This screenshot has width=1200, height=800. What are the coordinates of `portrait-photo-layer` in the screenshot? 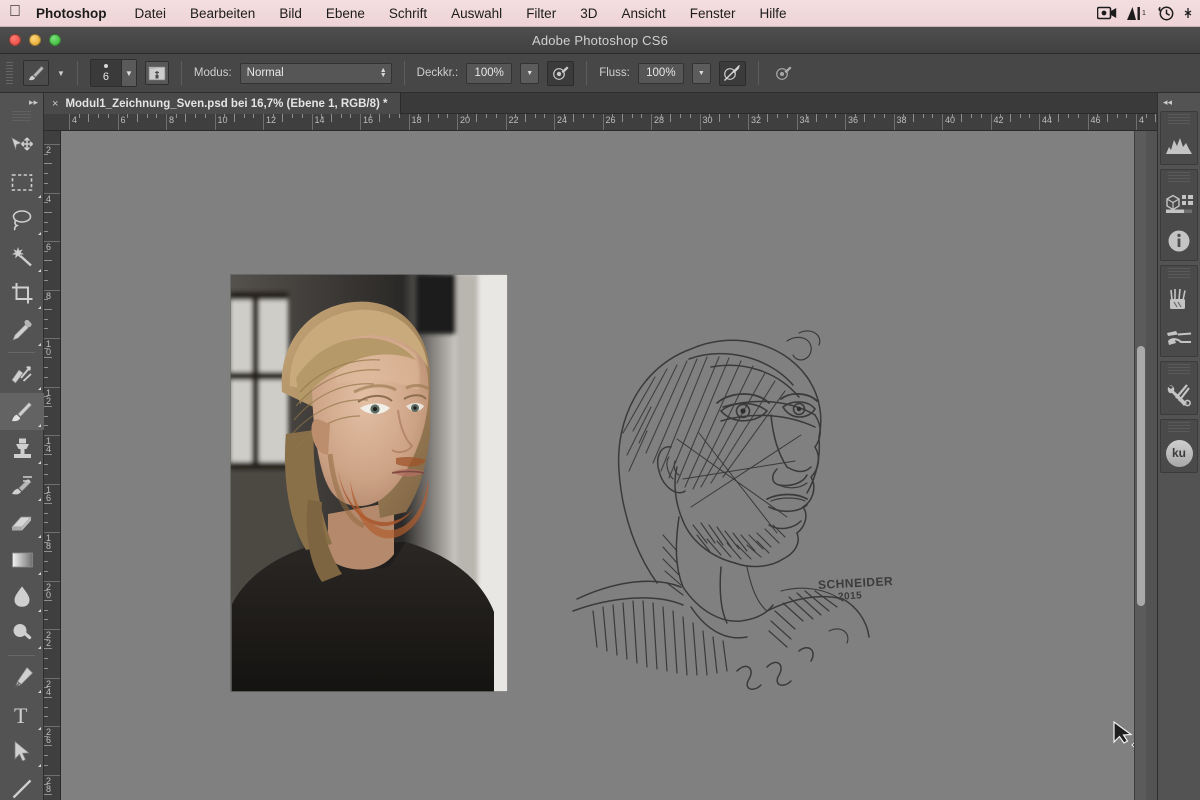 It's located at (369, 483).